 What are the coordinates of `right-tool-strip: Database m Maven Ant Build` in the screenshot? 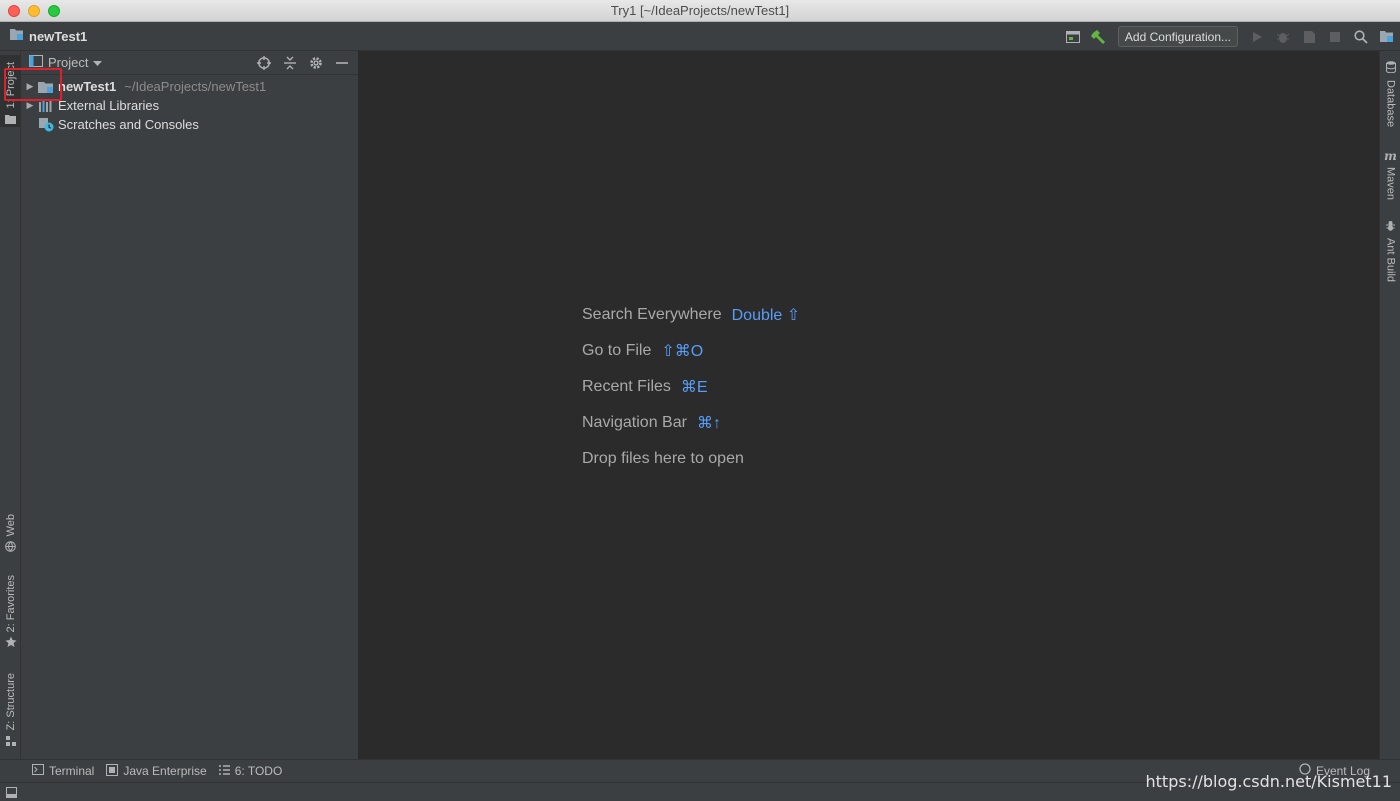 It's located at (1389, 405).